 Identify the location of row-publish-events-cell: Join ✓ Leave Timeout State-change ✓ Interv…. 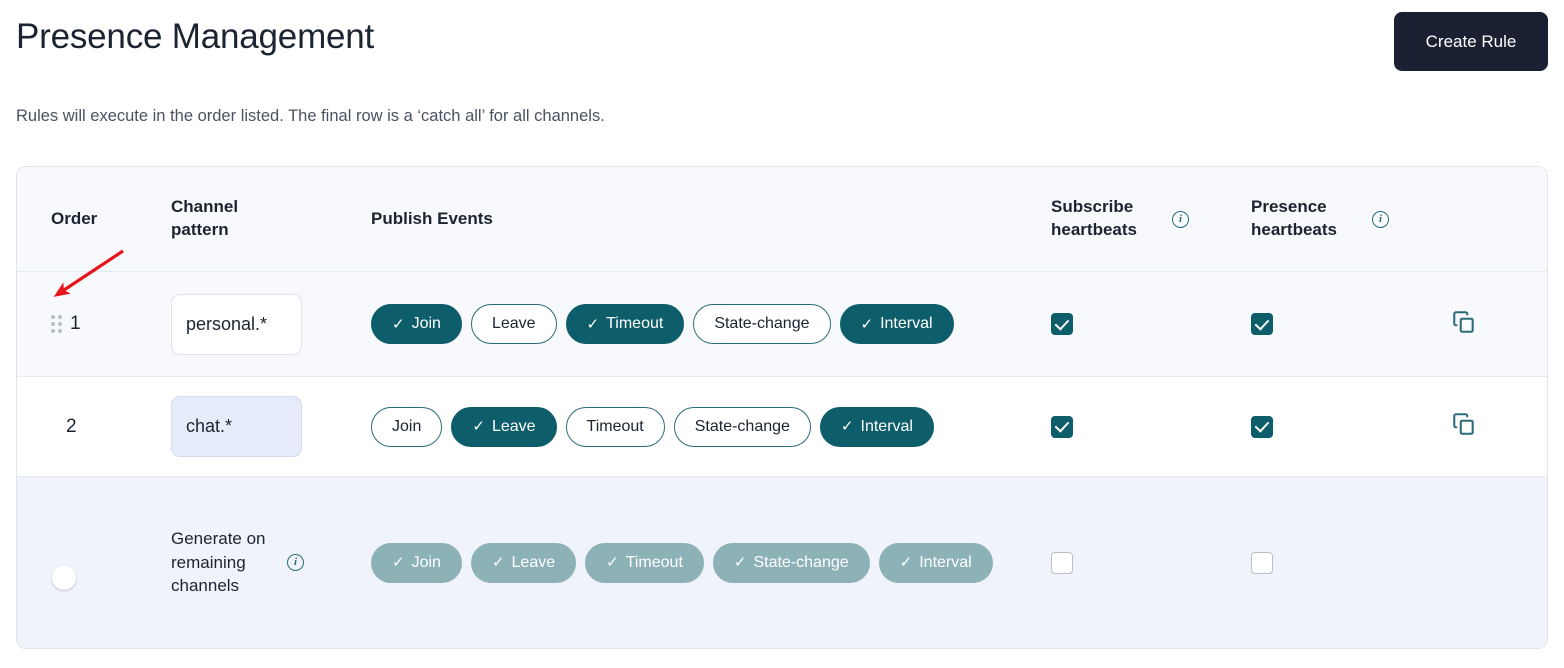
(707, 426).